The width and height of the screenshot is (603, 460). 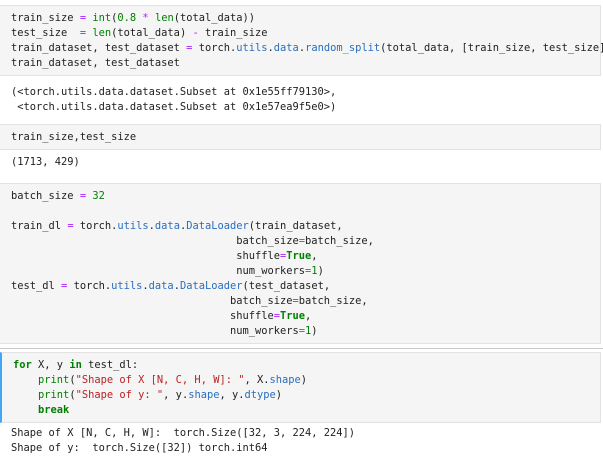 What do you see at coordinates (39, 226) in the screenshot?
I see `code-token: train_dl` at bounding box center [39, 226].